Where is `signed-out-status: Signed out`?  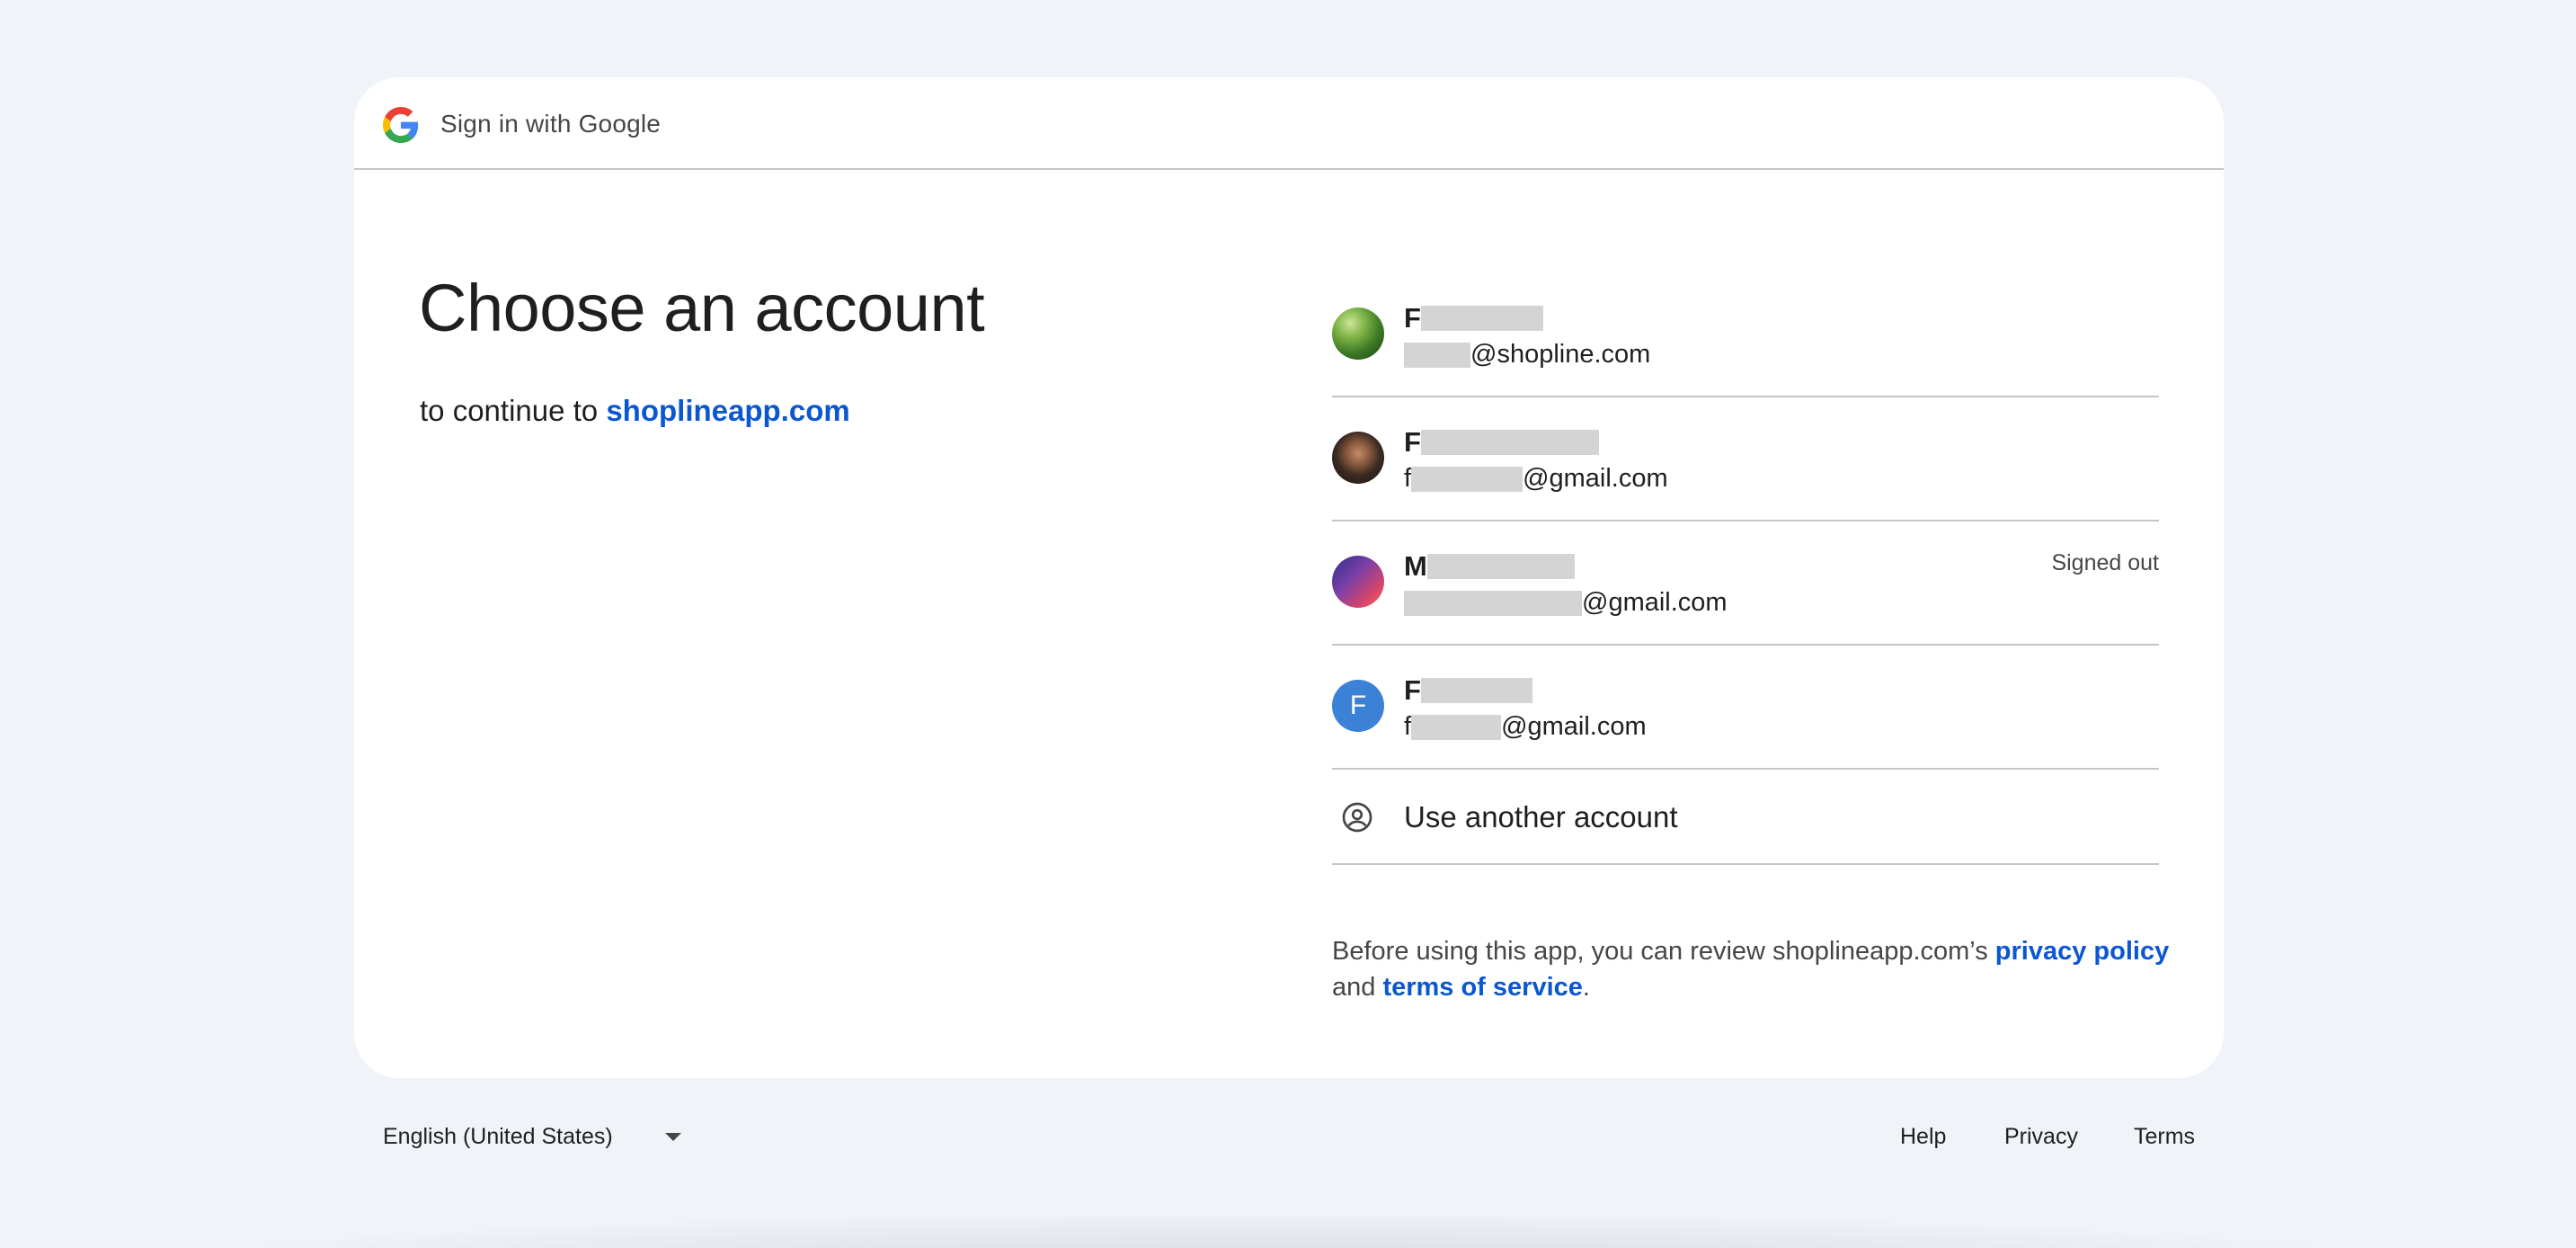 signed-out-status: Signed out is located at coordinates (2105, 562).